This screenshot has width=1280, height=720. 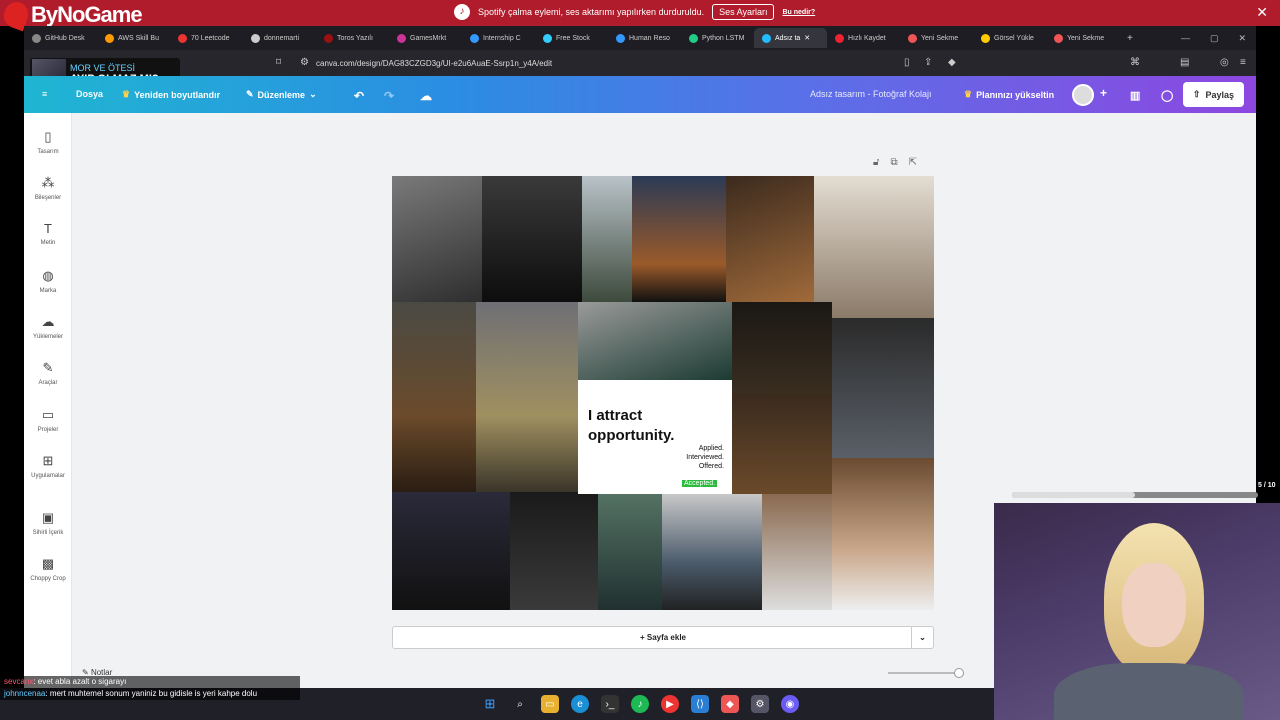 What do you see at coordinates (1103, 93) in the screenshot?
I see `add-collaborator-icon: +` at bounding box center [1103, 93].